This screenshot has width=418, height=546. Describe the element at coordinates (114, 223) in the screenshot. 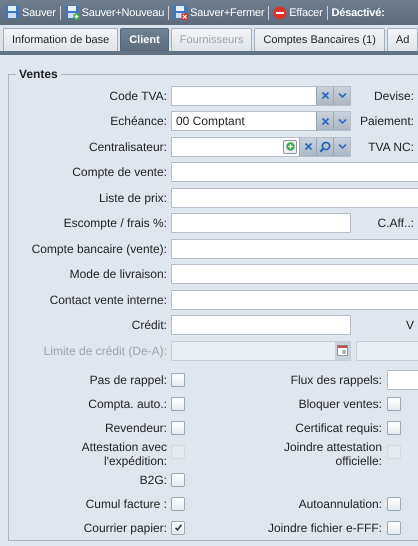

I see `field-label: Escompte / frais %:` at that location.